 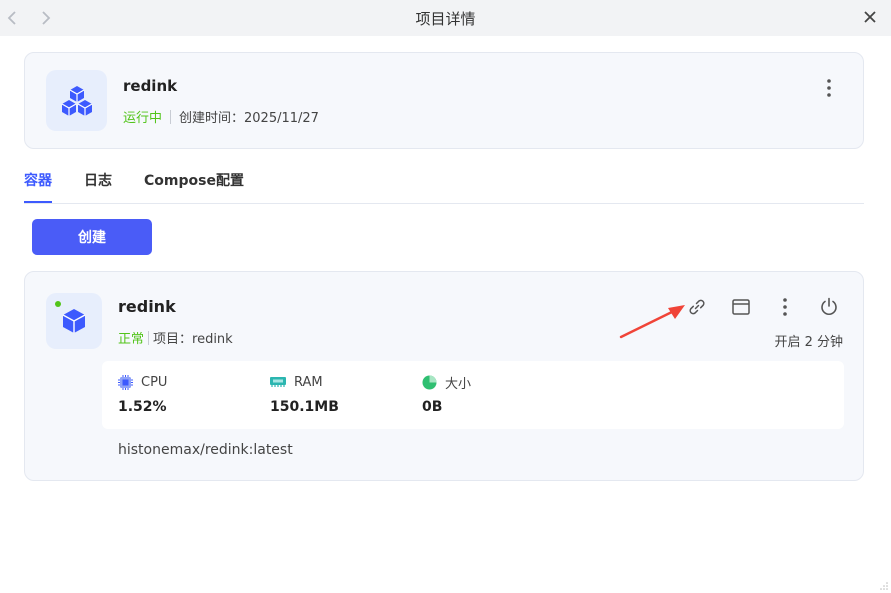 What do you see at coordinates (473, 395) in the screenshot?
I see `container-stats: CPU 1.52% RAM 150.1MB 大小 0B` at bounding box center [473, 395].